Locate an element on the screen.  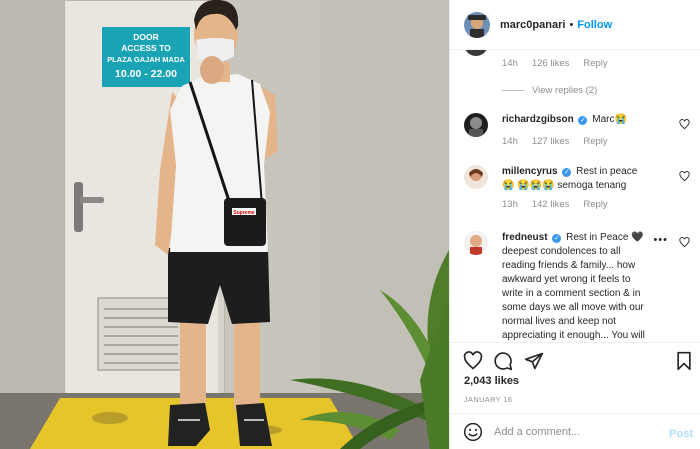
comment-text-block: richardzgibson ✓ Marc😭 is located at coordinates (577, 120).